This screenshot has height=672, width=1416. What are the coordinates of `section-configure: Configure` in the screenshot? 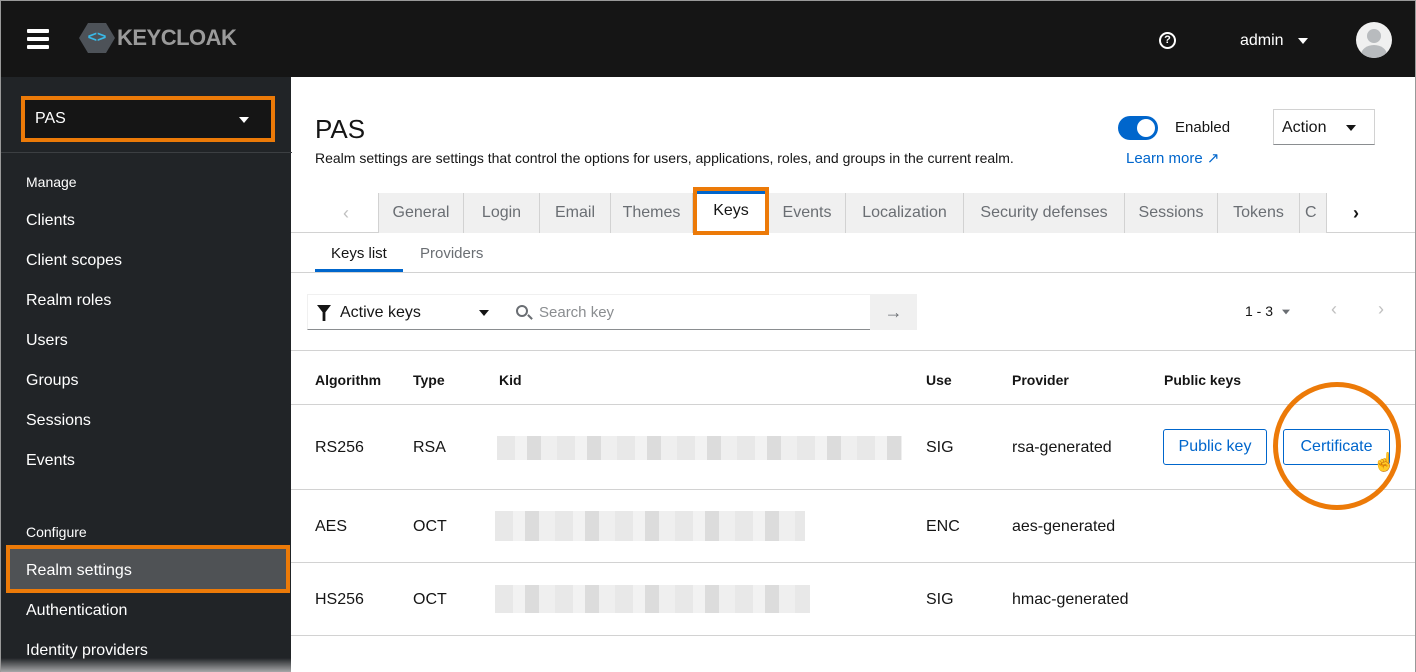 It's located at (56, 532).